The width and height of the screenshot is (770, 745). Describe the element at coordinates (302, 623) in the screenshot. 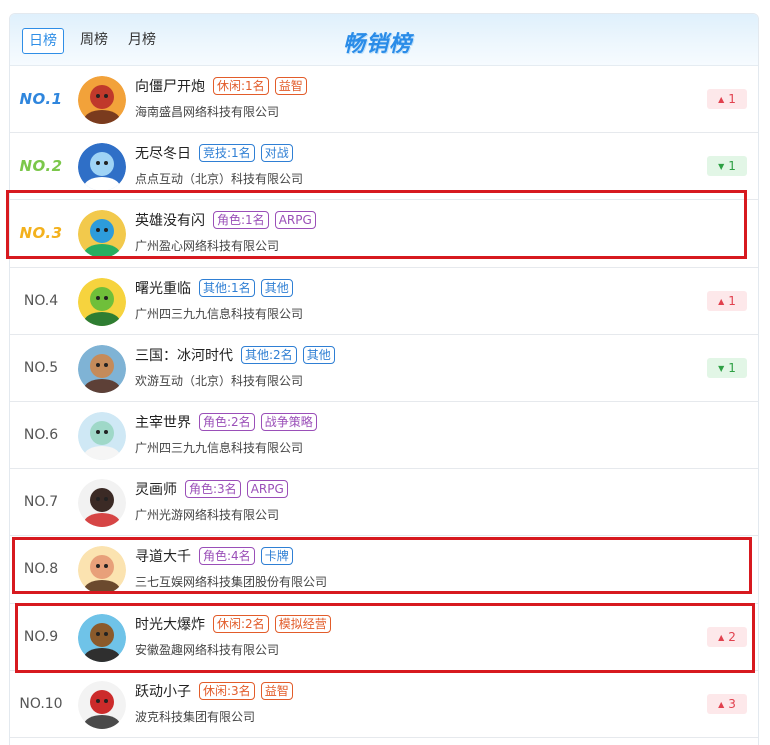

I see `genre-tag: 模拟经营` at that location.